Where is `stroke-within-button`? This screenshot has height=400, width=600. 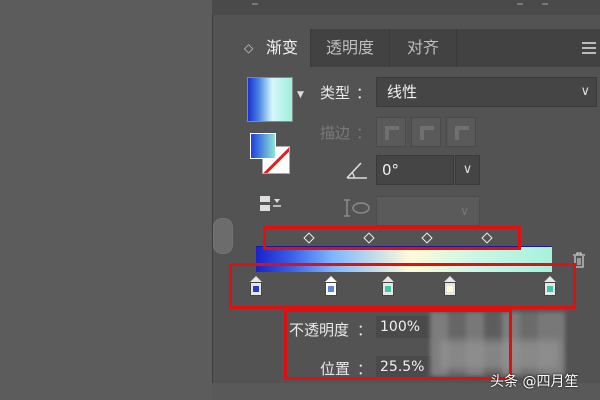
stroke-within-button is located at coordinates (391, 132).